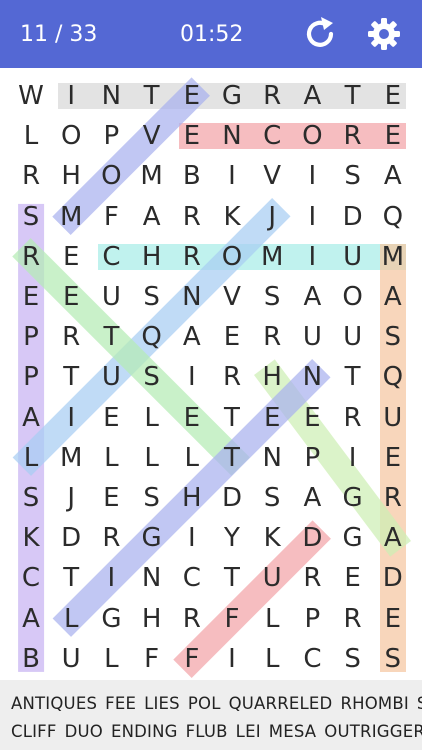  Describe the element at coordinates (312, 619) in the screenshot. I see `grid-letter: P` at that location.